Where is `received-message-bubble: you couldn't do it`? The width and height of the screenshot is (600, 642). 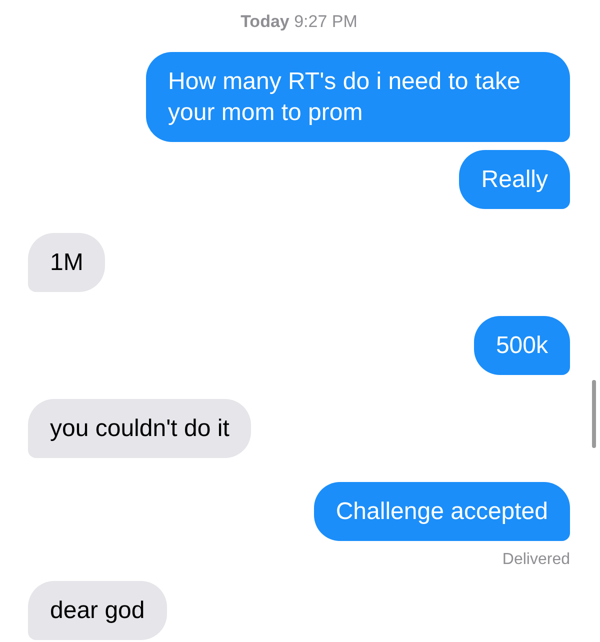
received-message-bubble: you couldn't do it is located at coordinates (140, 428).